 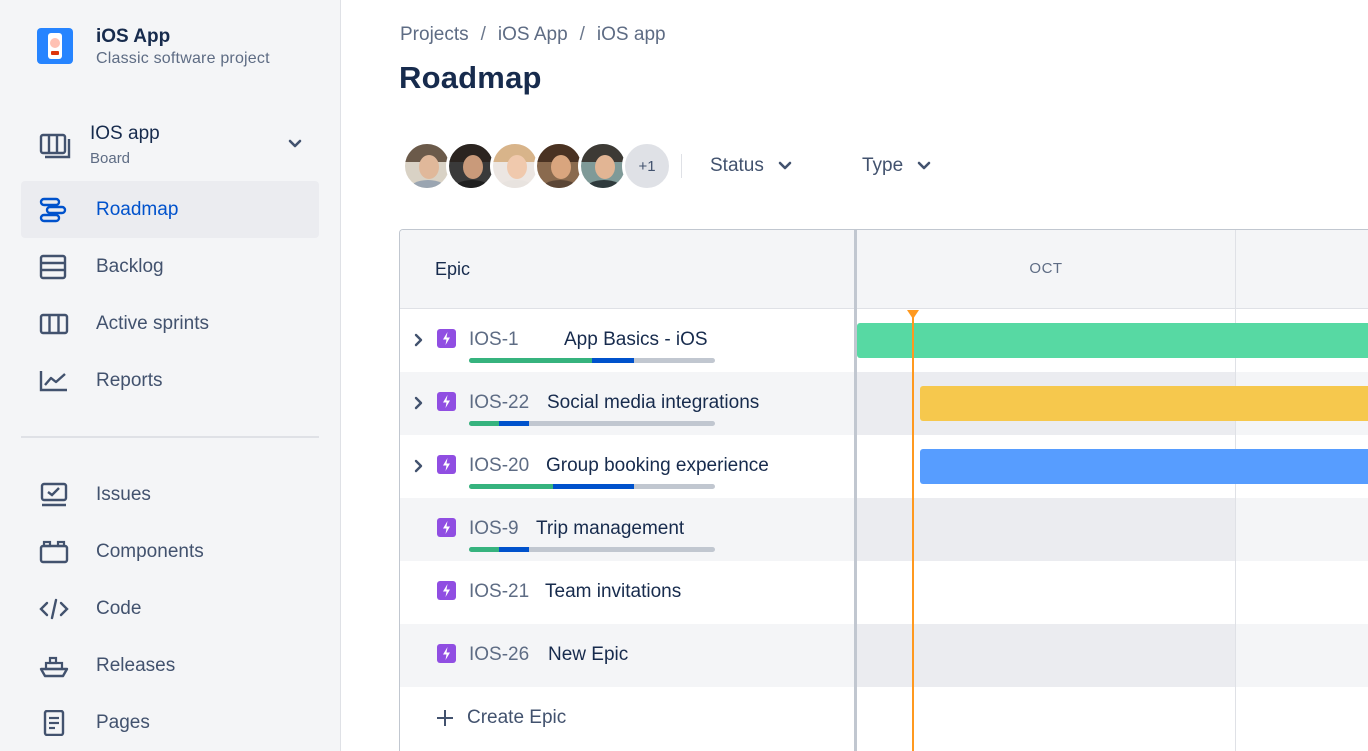 What do you see at coordinates (1046, 268) in the screenshot?
I see `month-label: OCT` at bounding box center [1046, 268].